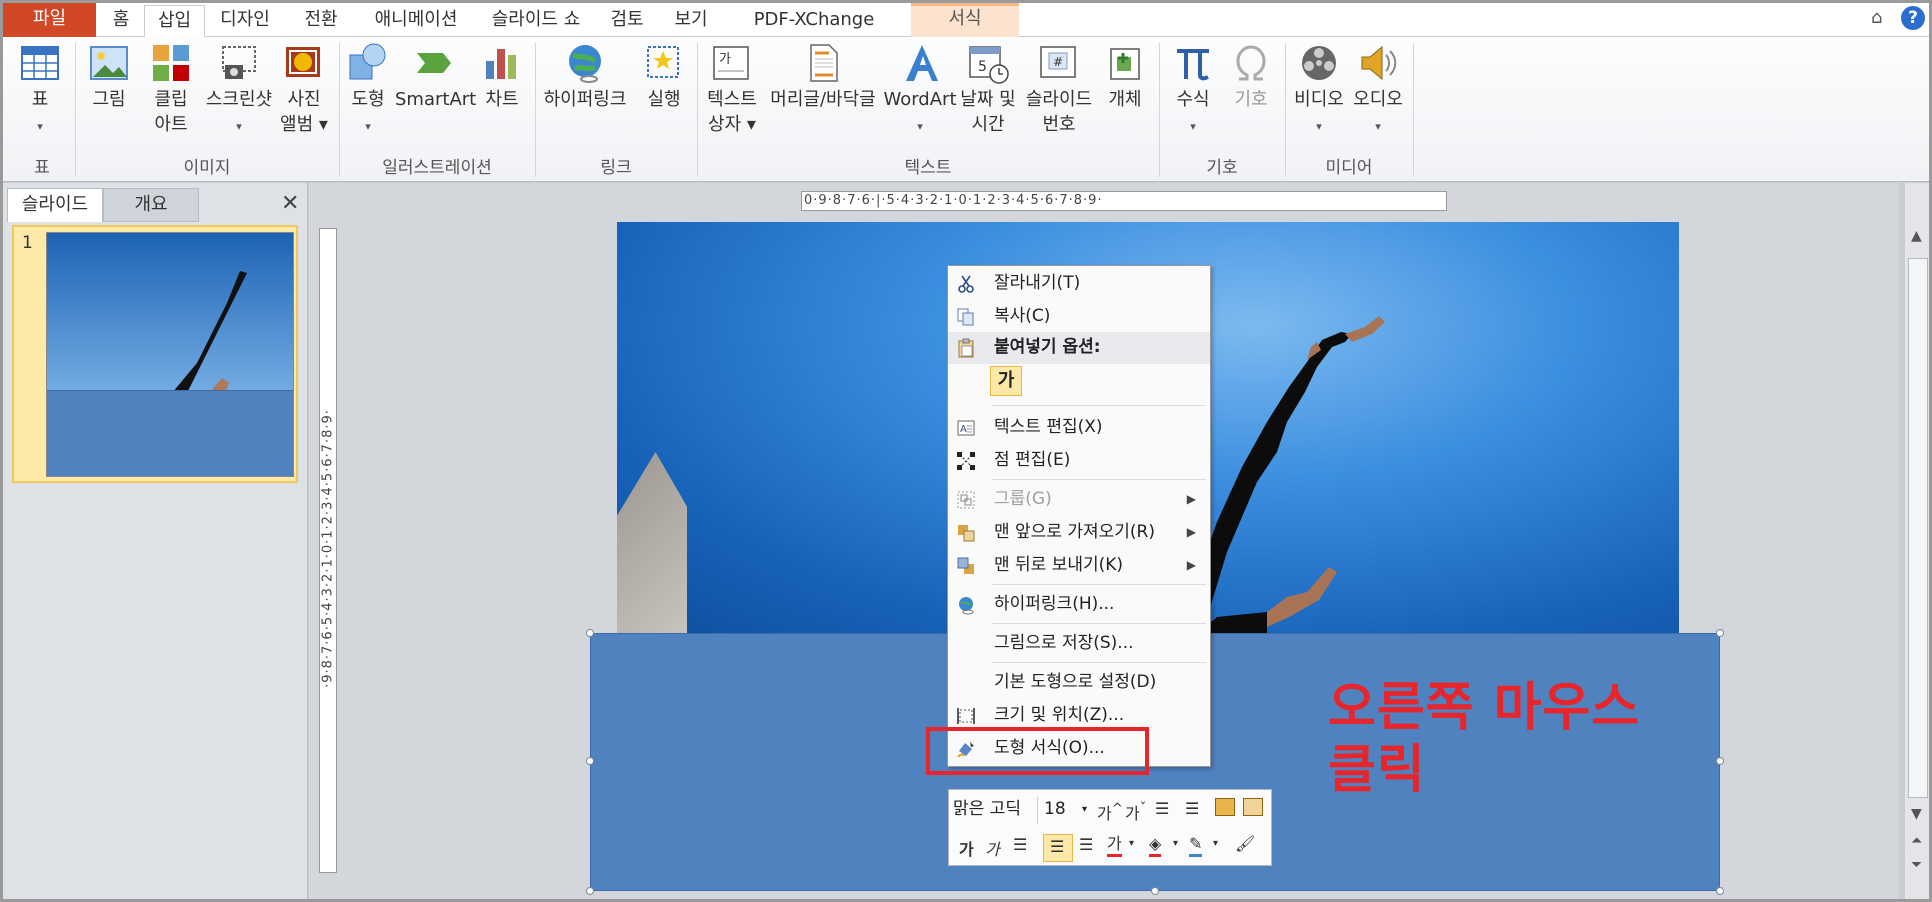 The image size is (1932, 902). What do you see at coordinates (1079, 461) in the screenshot?
I see `menu-item-edit-points: 점 편집(E)` at bounding box center [1079, 461].